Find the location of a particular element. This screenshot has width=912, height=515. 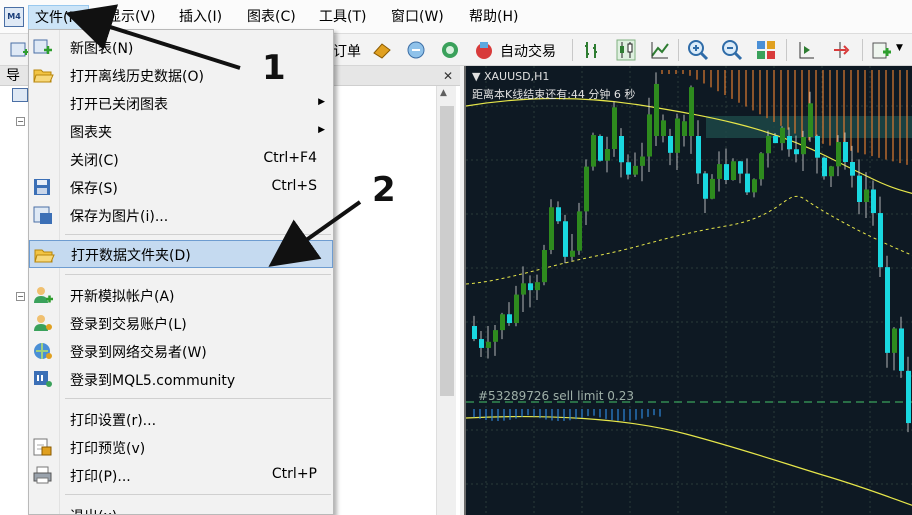

autotrading-icon is located at coordinates (484, 50).